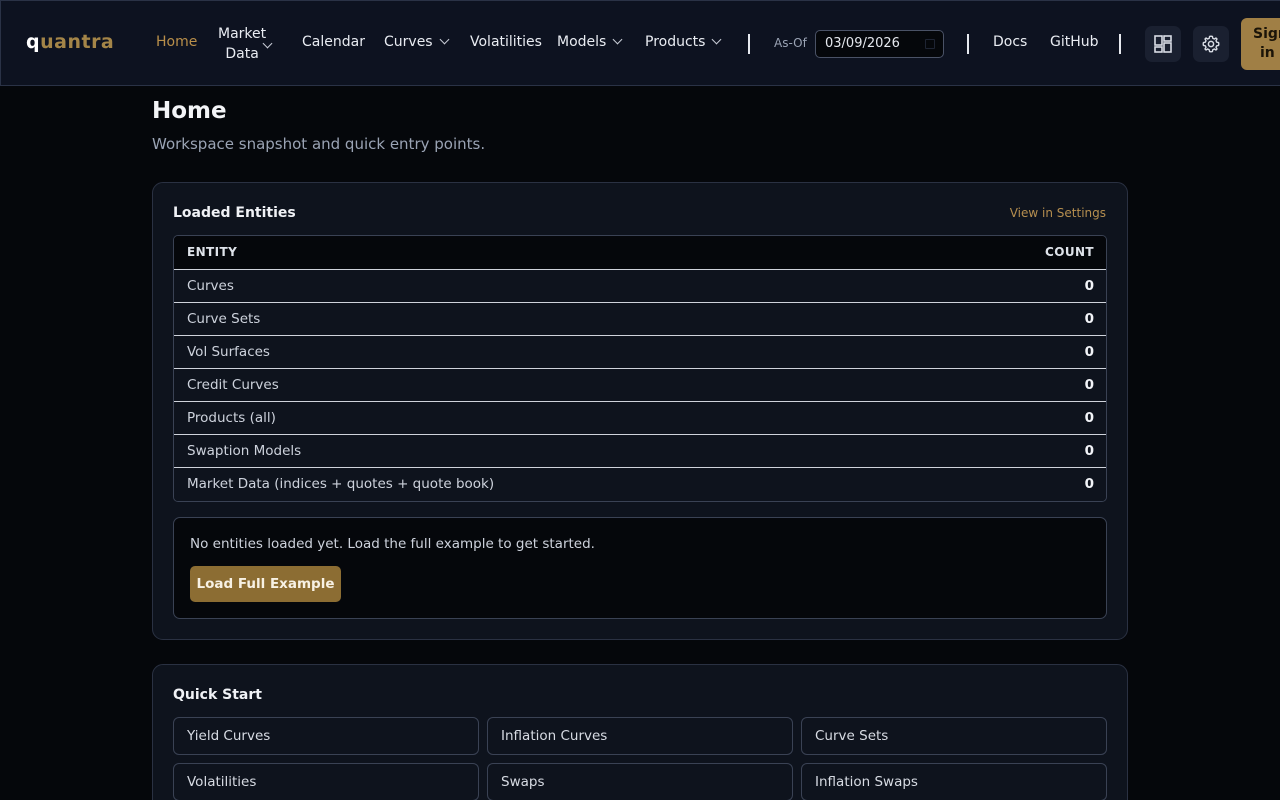 The height and width of the screenshot is (800, 1280). I want to click on table-row: Swaption Models 0, so click(640, 451).